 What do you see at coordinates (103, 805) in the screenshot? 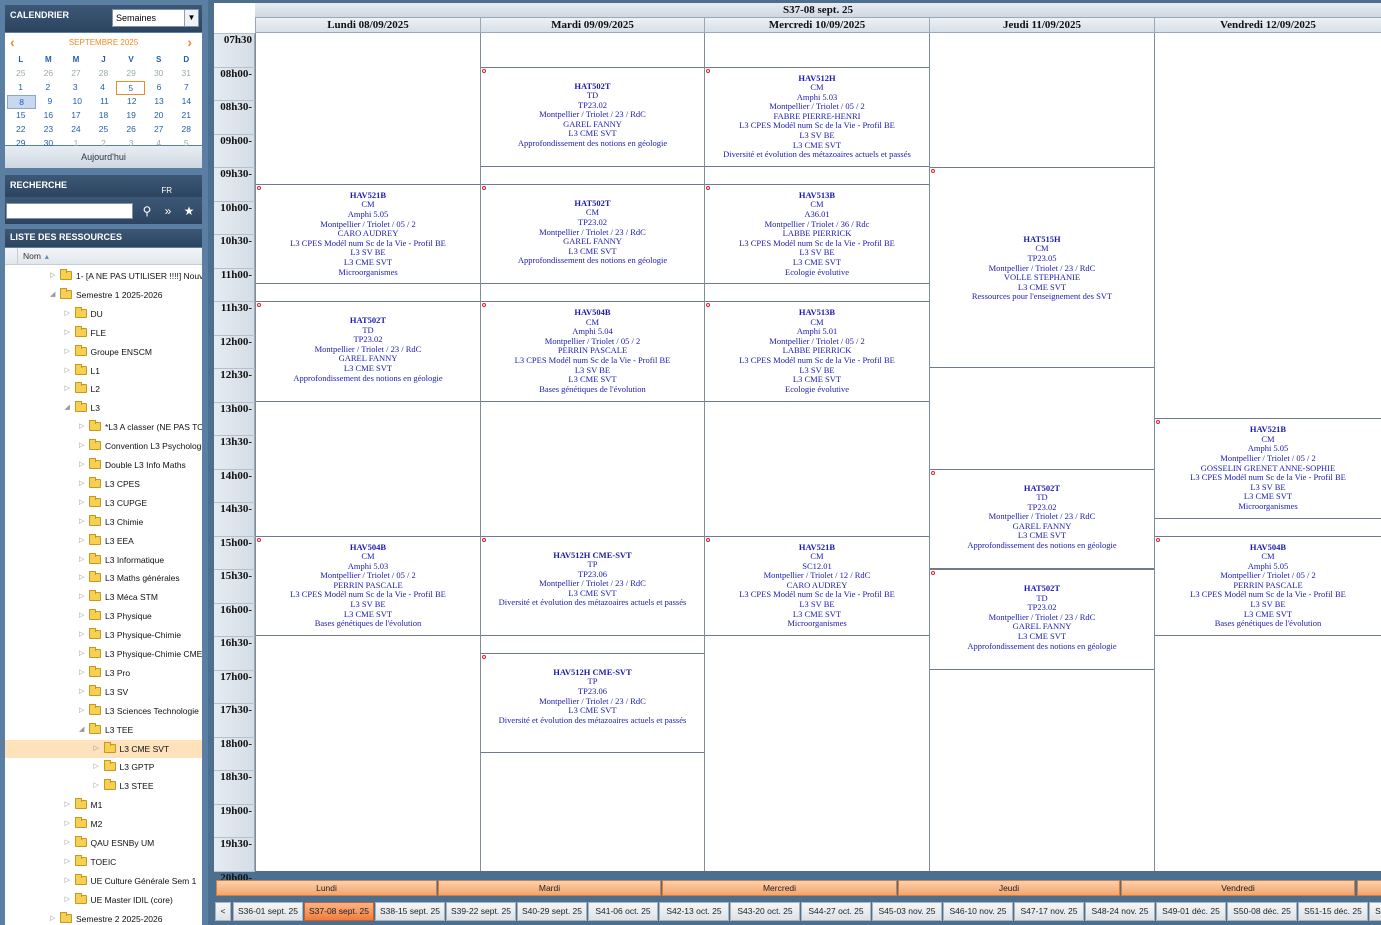
I see `tree-item: ▷ M1` at bounding box center [103, 805].